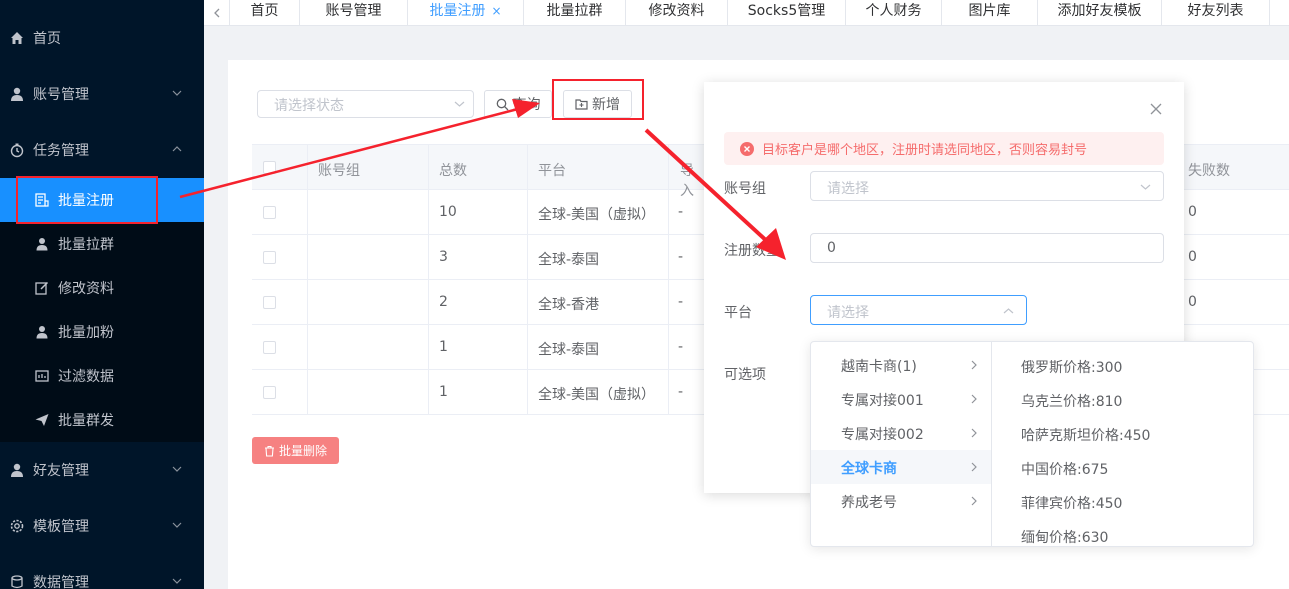  I want to click on menu-item-data: 数据管理, so click(102, 571).